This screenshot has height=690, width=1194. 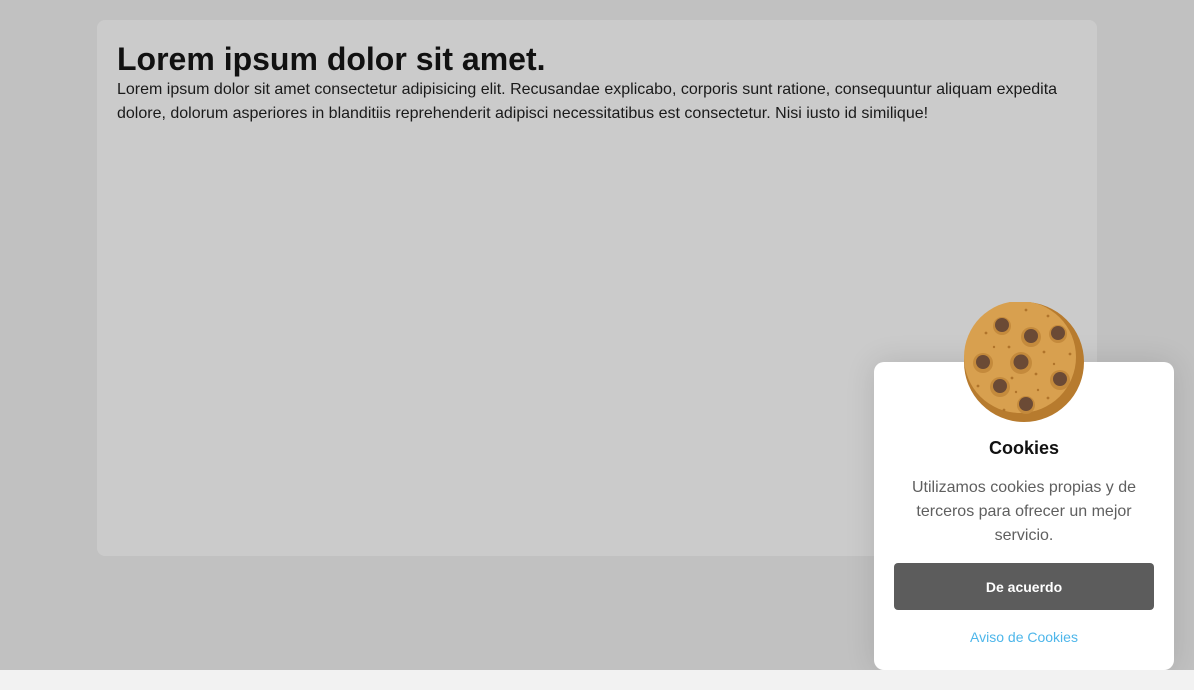 I want to click on cookie-title: Cookies, so click(x=1024, y=448).